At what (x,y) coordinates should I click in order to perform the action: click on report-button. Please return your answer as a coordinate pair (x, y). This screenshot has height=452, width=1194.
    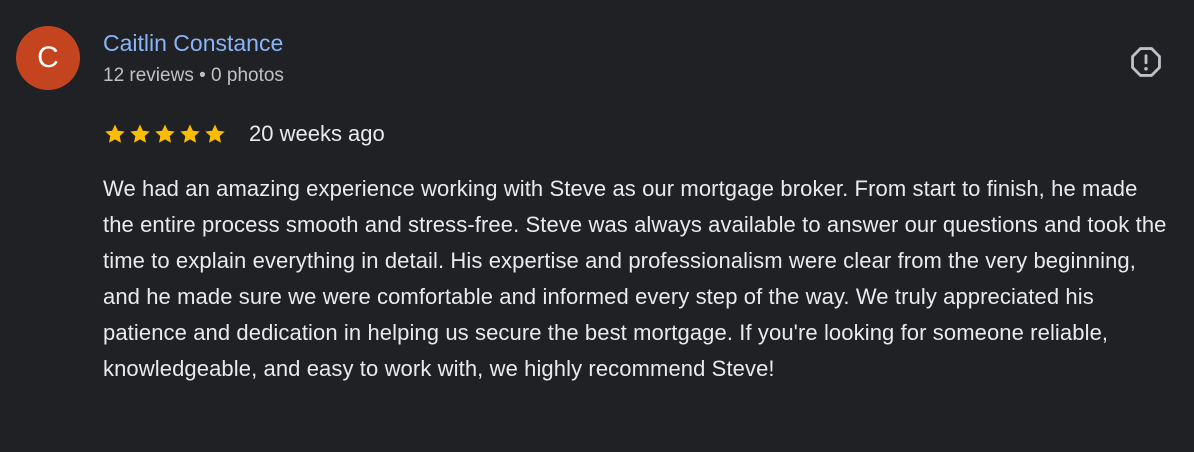
    Looking at the image, I should click on (1146, 62).